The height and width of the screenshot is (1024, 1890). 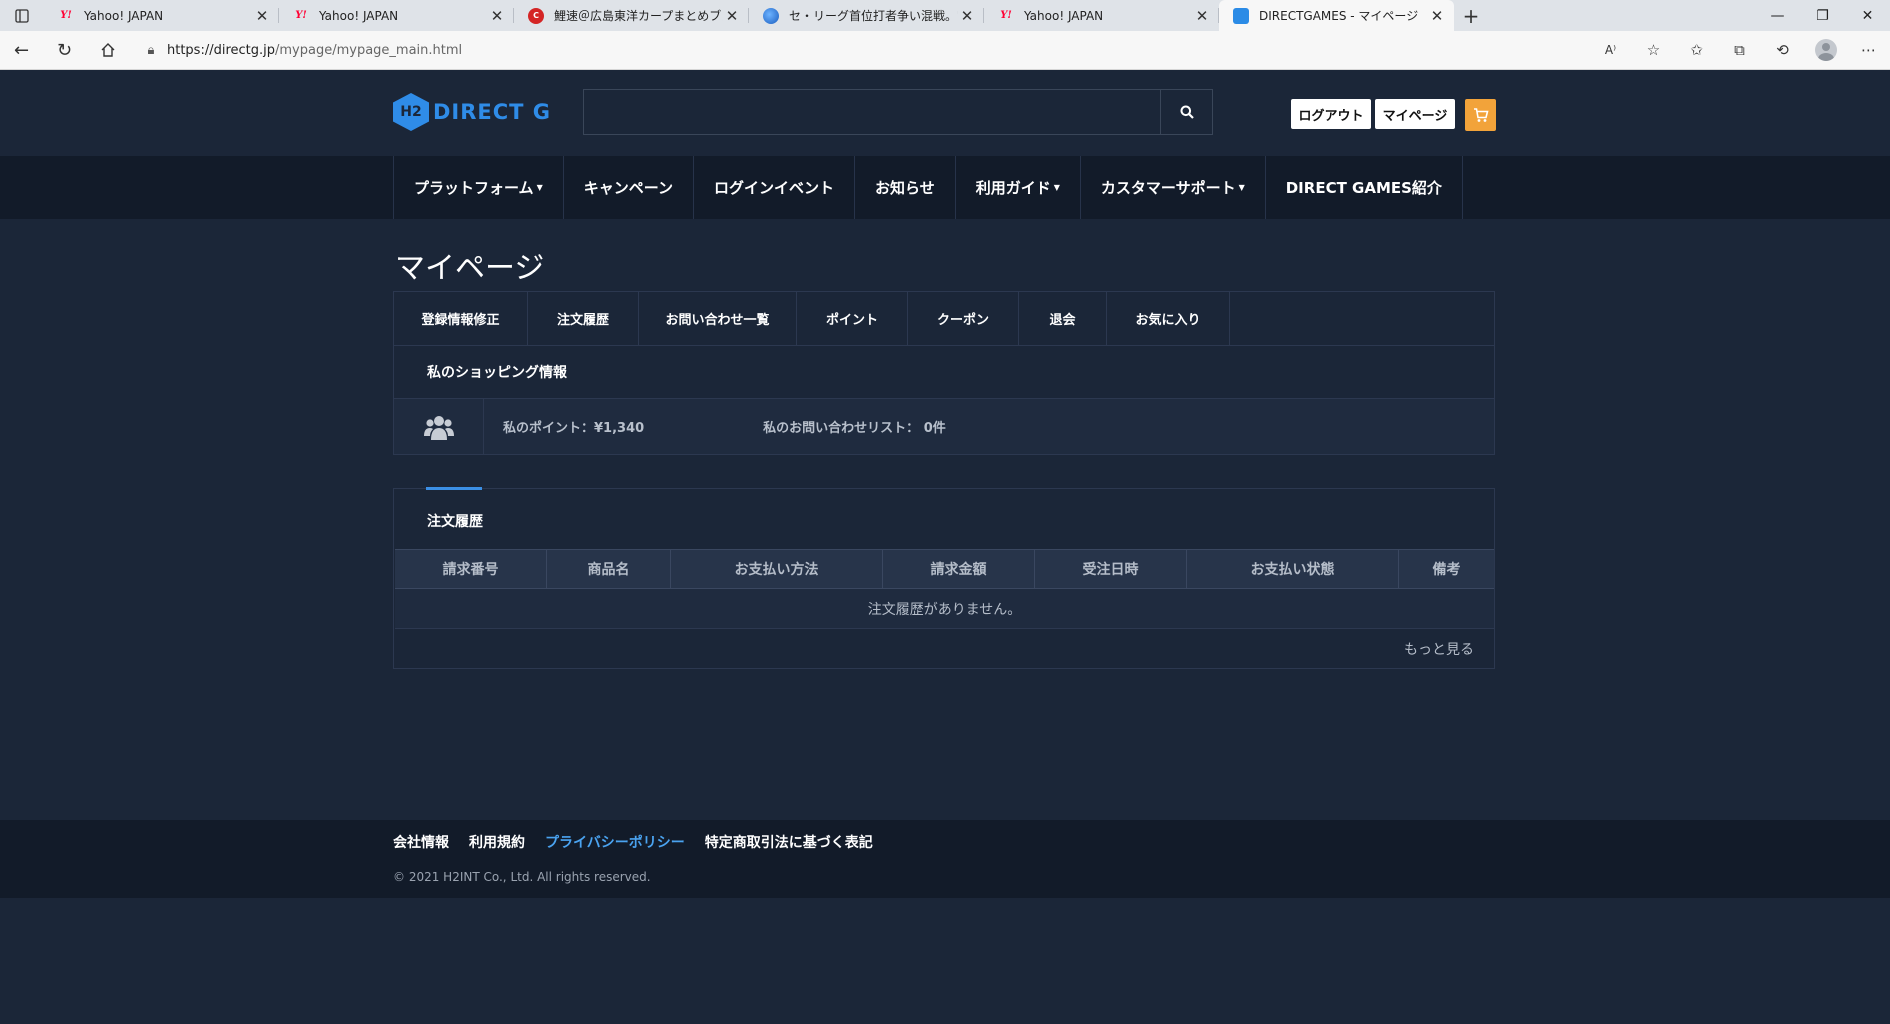 I want to click on refresh-icon: ↻, so click(x=64, y=50).